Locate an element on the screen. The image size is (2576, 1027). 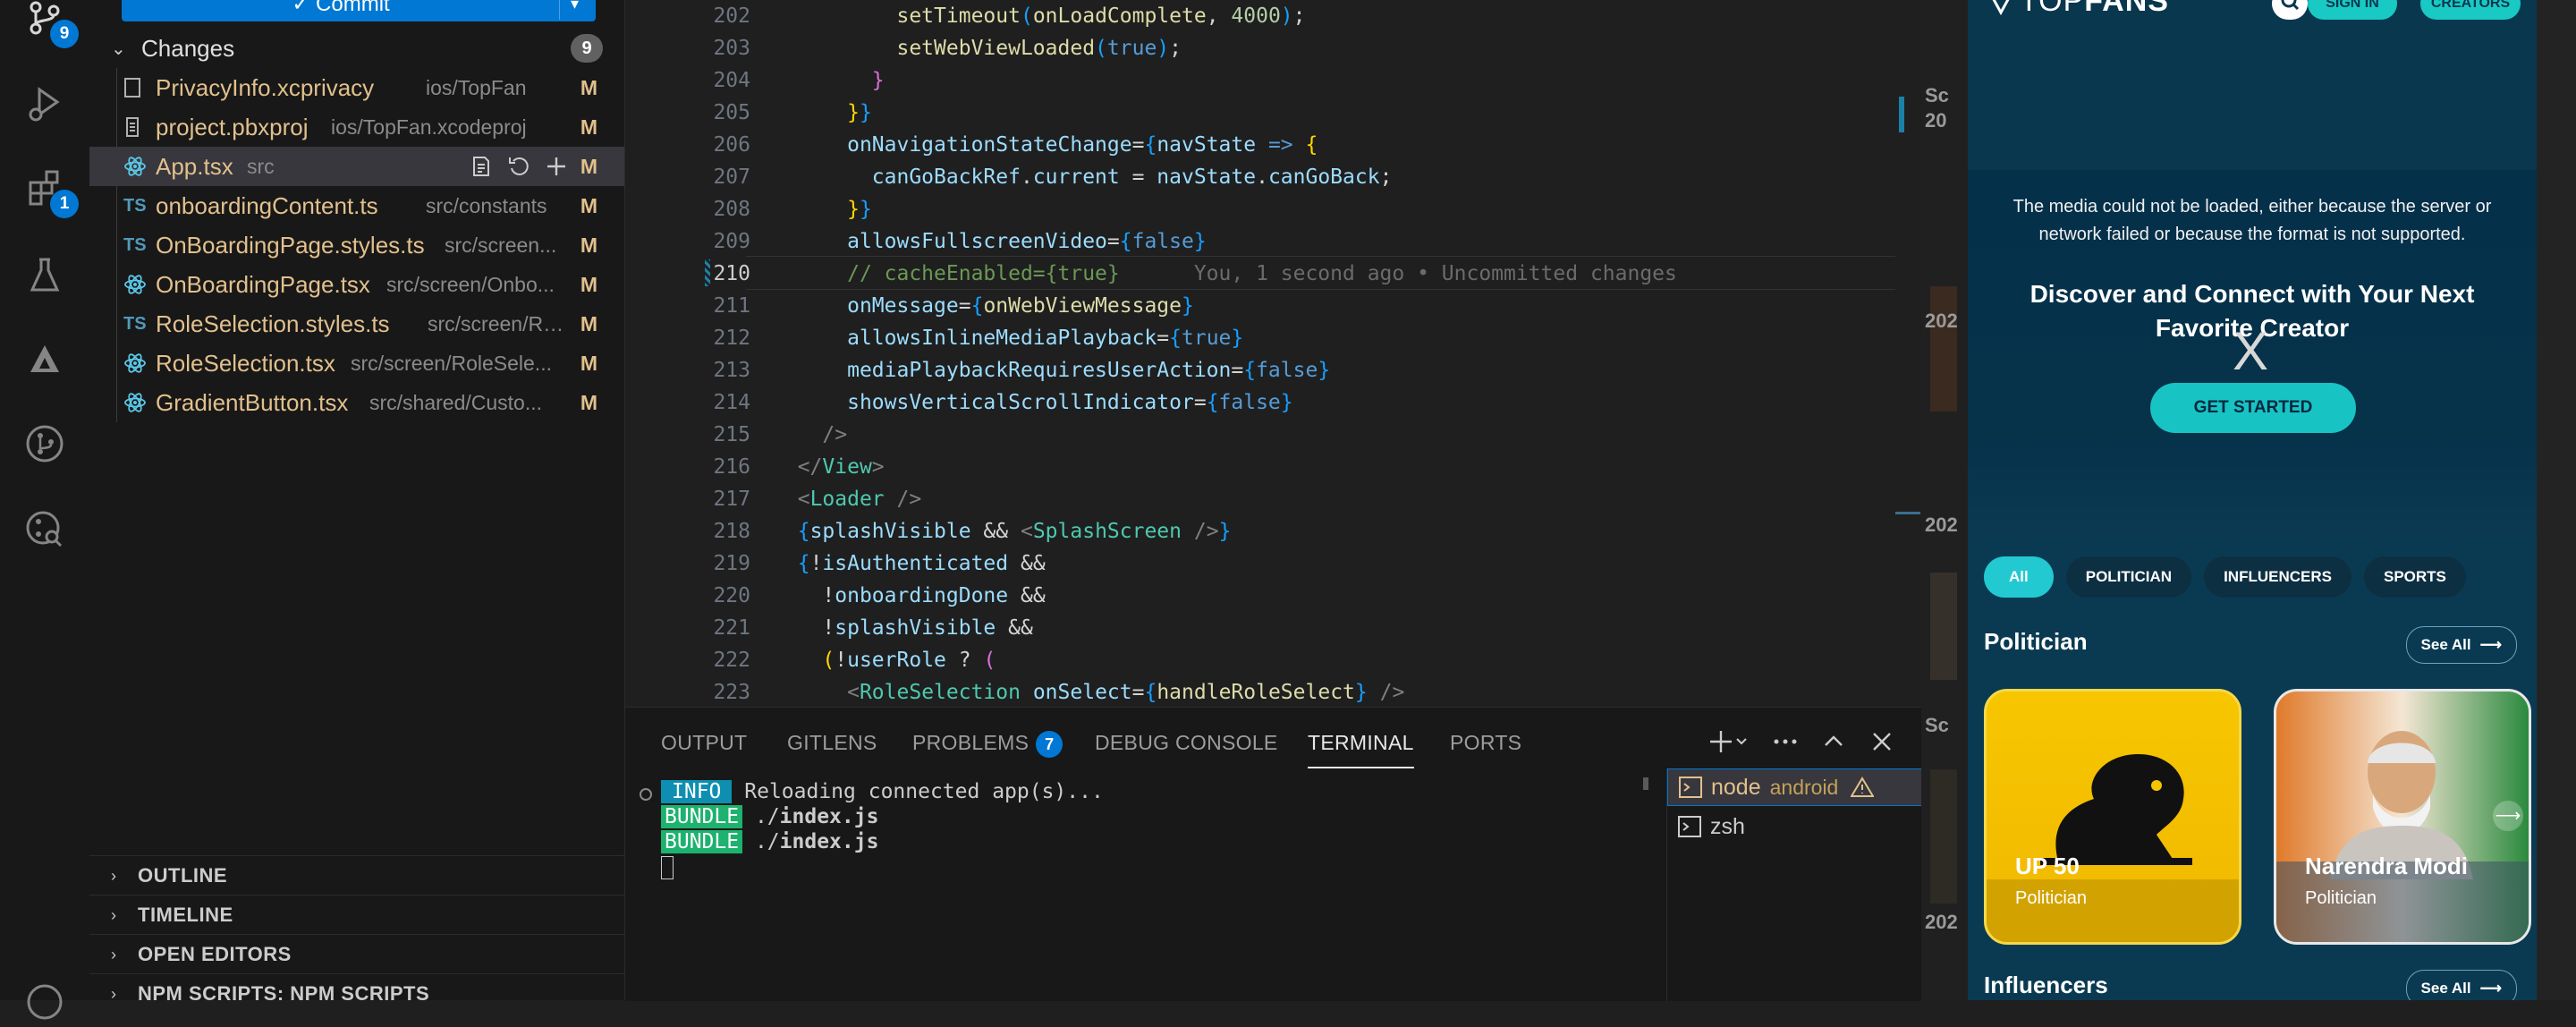
overview-ruler is located at coordinates (1908, 353).